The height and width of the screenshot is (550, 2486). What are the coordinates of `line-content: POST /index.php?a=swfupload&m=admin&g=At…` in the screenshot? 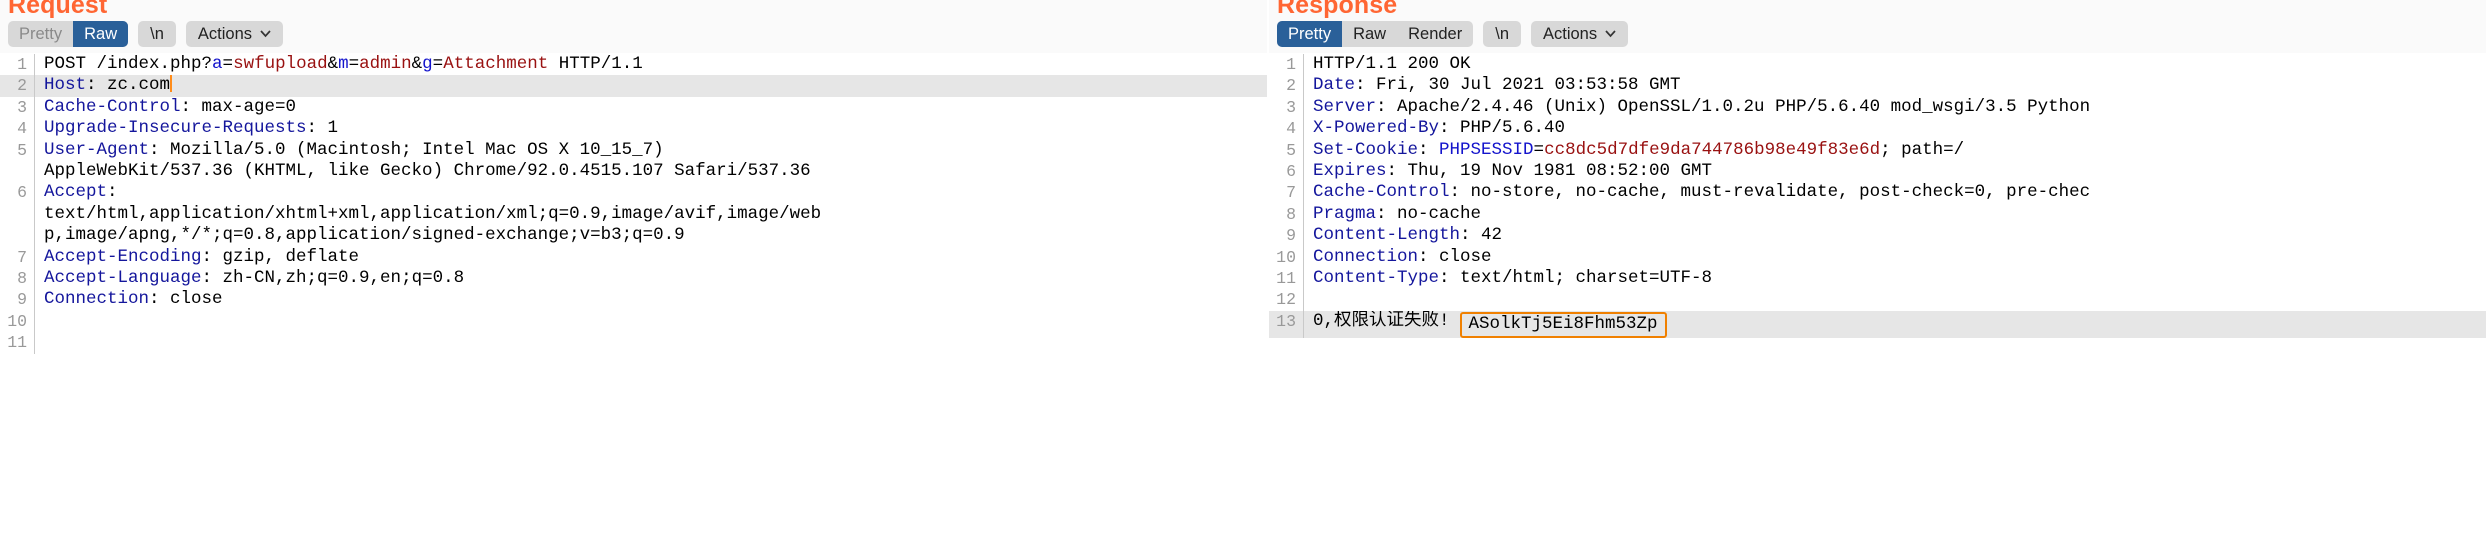 It's located at (651, 64).